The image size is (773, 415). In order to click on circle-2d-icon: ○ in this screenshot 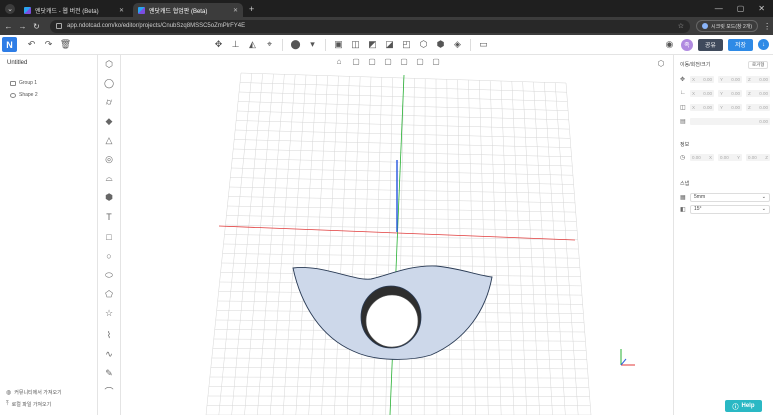, I will do `click(109, 256)`.